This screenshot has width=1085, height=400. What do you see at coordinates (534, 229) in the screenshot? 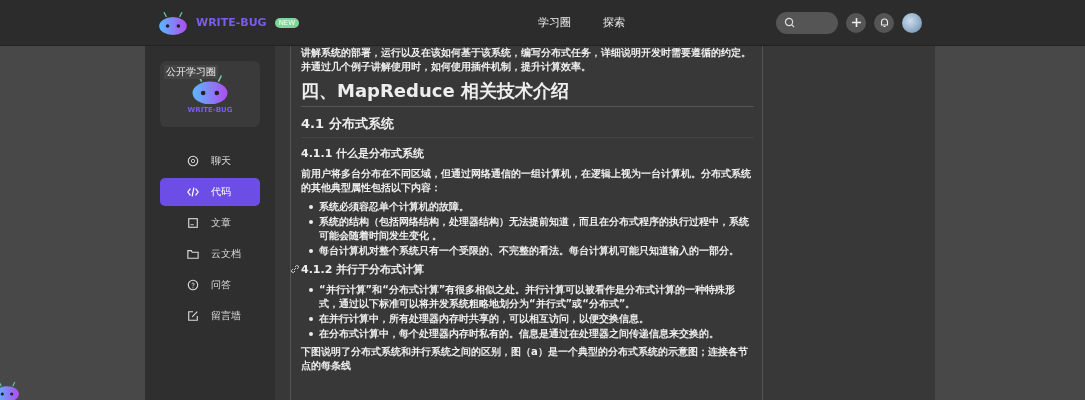
I see `list-item: 系统的结构（包括网络结构，处理器结构）无法提前知道，而且在分布式程序的执行过程中，系统可能会随着时间发生变化 。` at bounding box center [534, 229].